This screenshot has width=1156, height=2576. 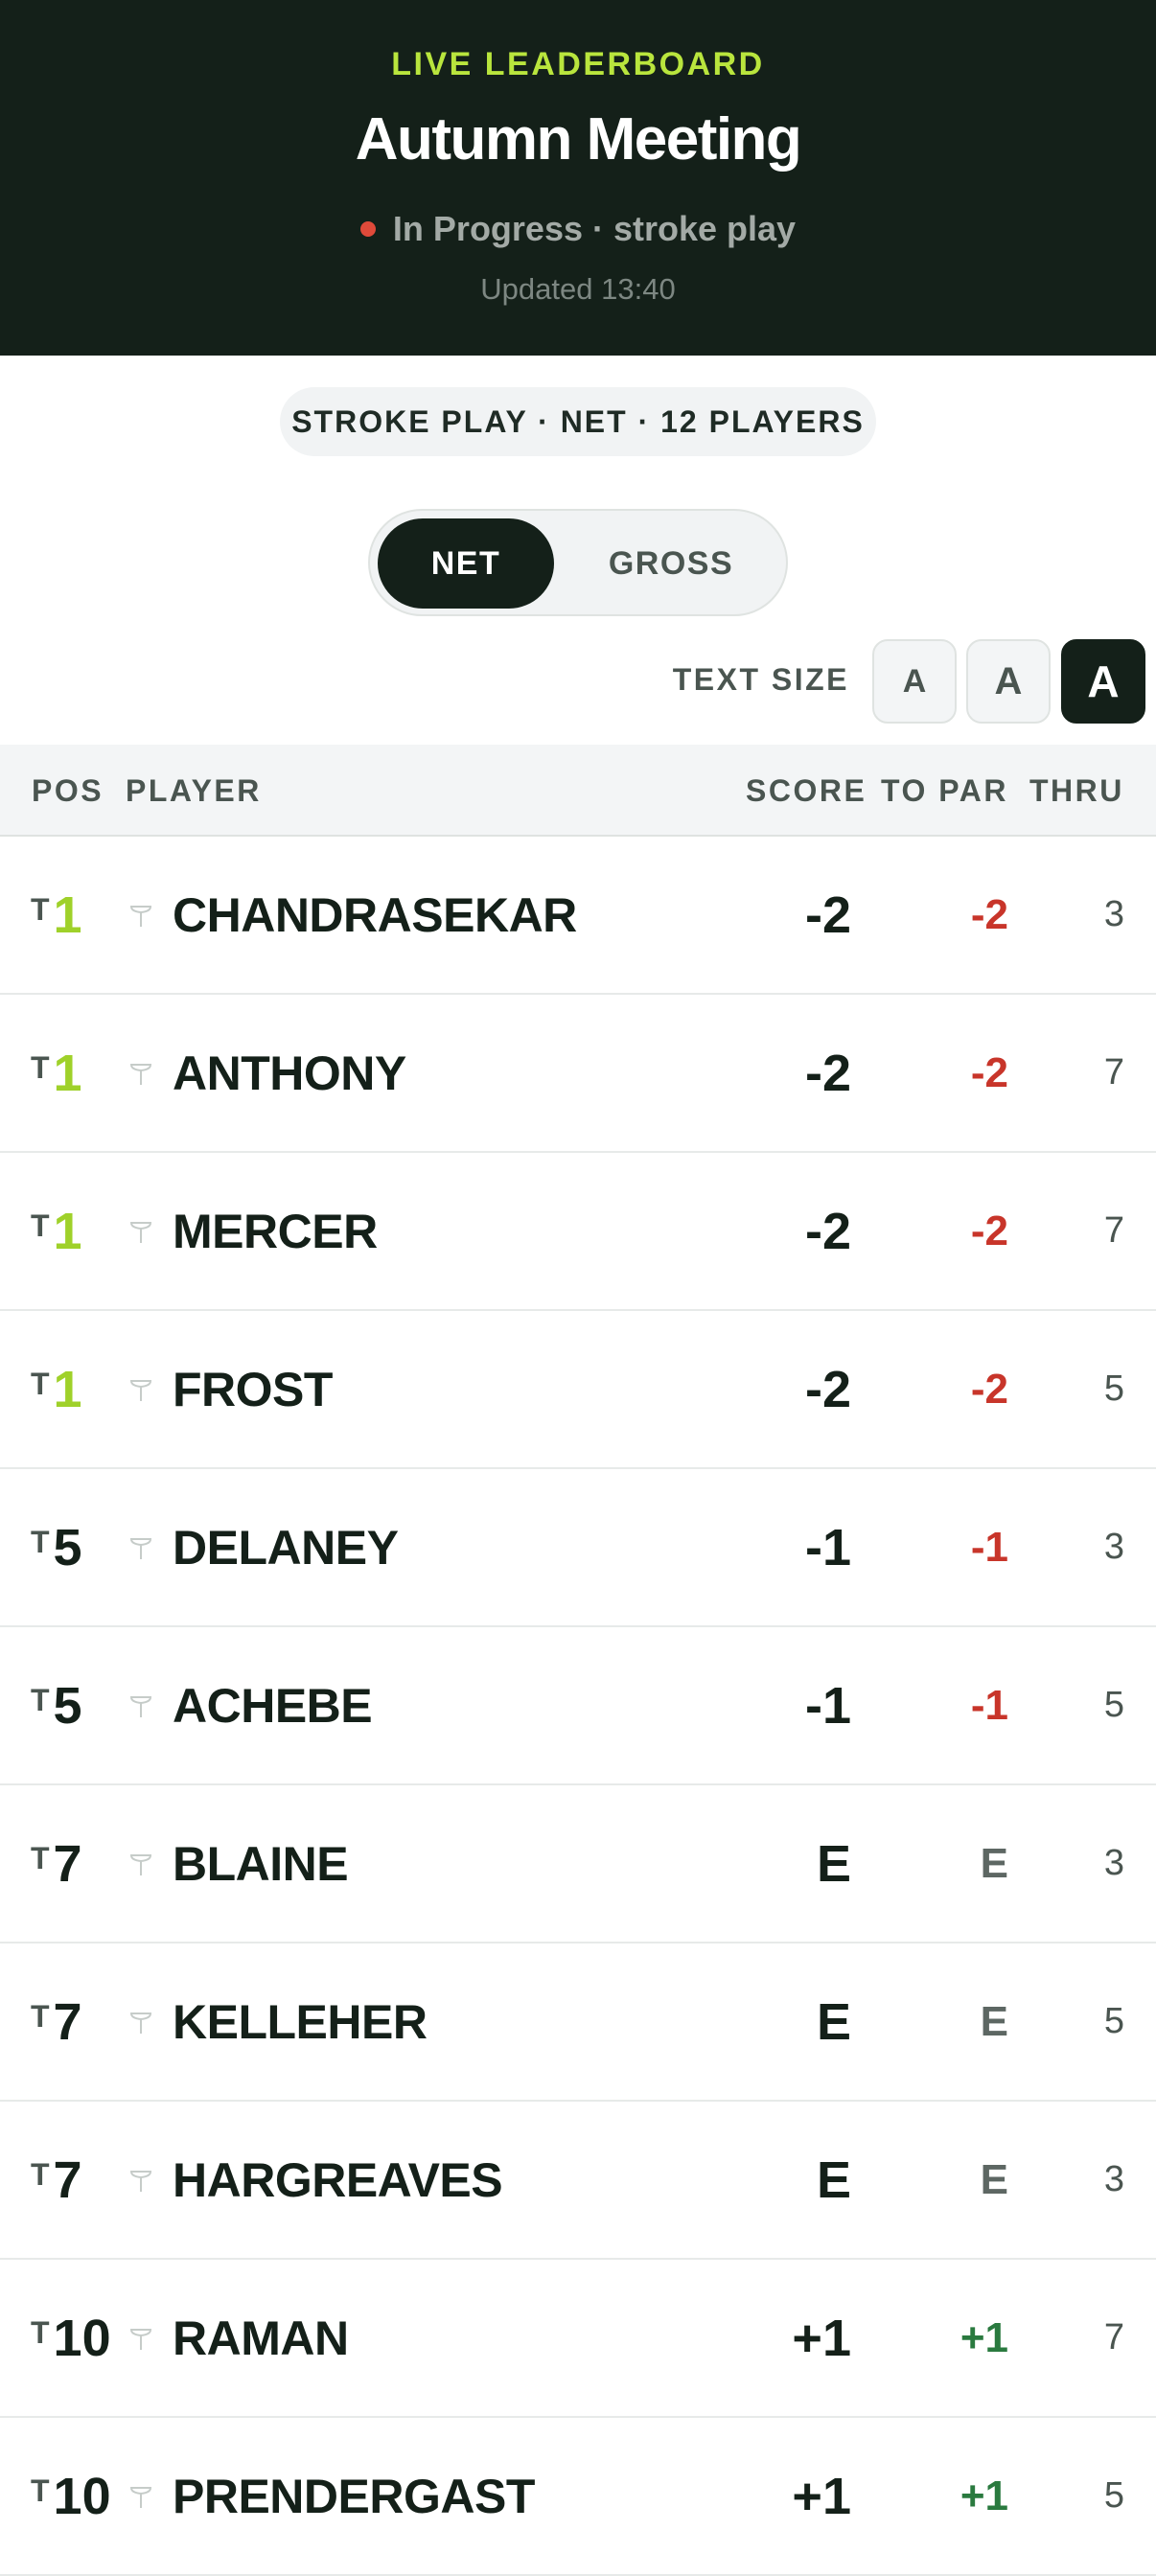 I want to click on column-header-score: SCORE, so click(x=807, y=790).